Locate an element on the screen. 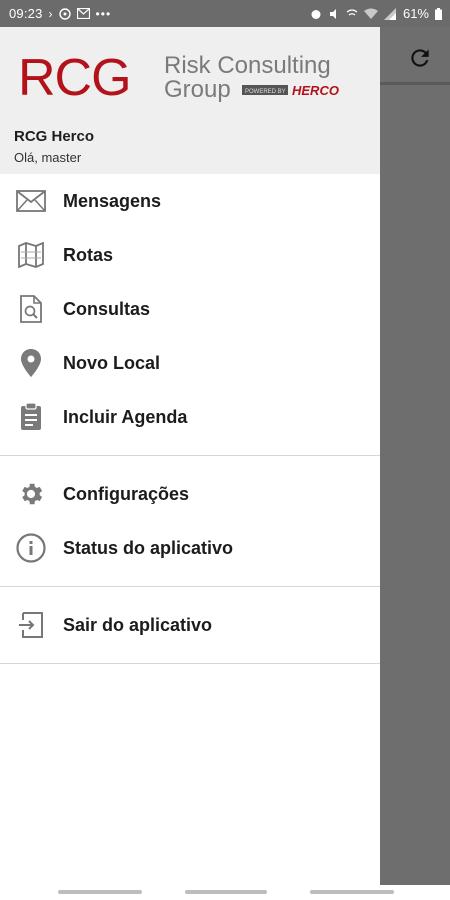 The image size is (450, 900). info-icon is located at coordinates (31, 548).